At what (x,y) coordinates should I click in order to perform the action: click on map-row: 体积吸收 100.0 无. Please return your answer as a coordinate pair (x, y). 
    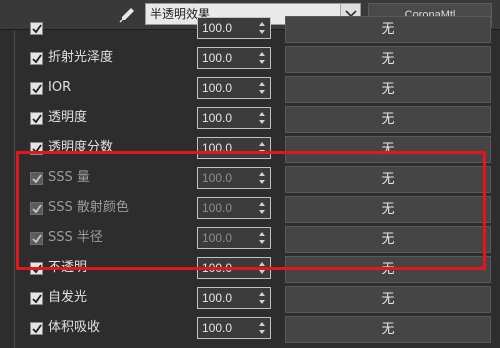
    Looking at the image, I should click on (253, 331).